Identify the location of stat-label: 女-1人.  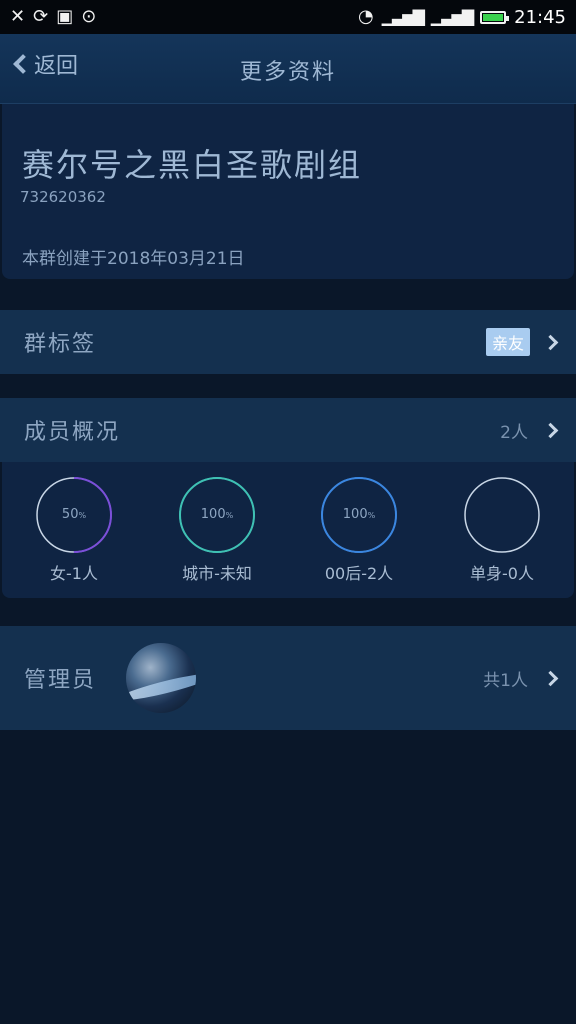
(74, 573).